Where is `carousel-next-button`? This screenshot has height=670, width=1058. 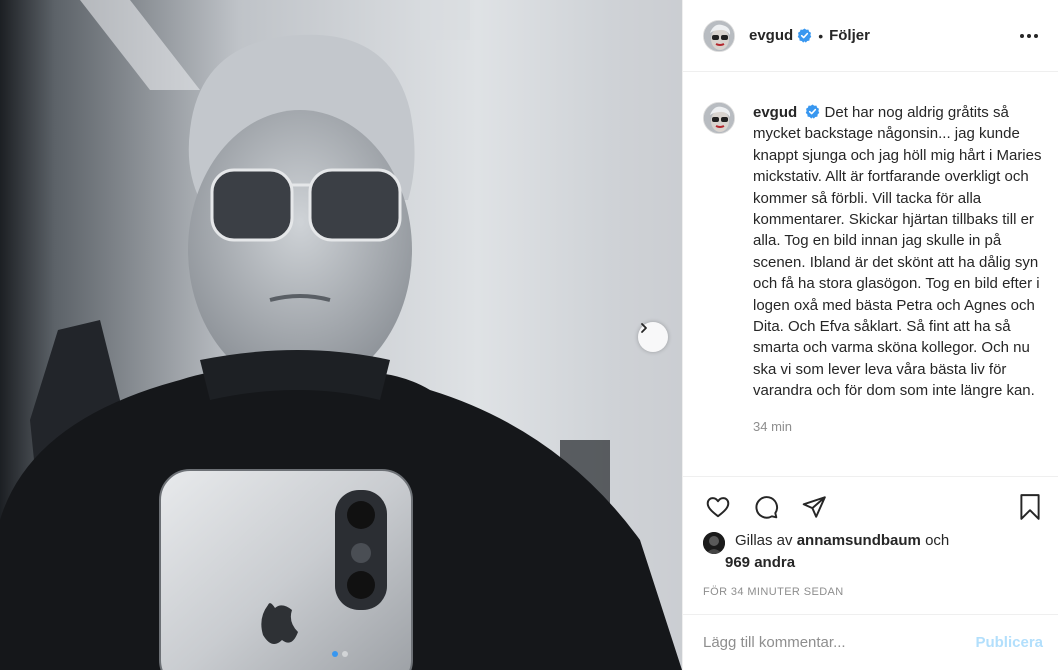 carousel-next-button is located at coordinates (653, 337).